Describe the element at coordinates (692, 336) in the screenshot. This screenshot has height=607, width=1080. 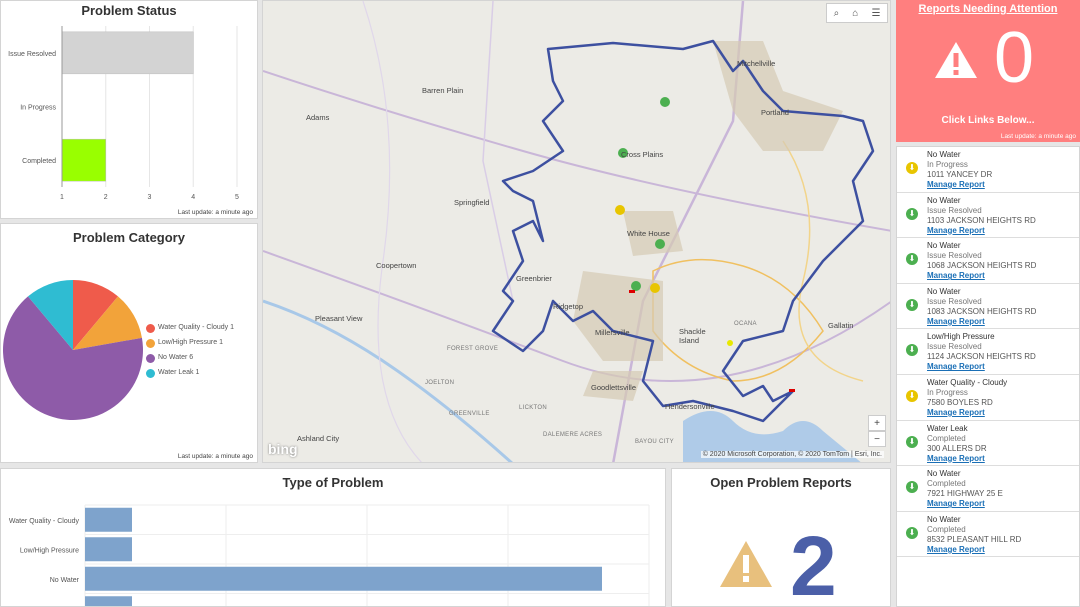
I see `map-label-shackle-island: Shackle Island` at that location.